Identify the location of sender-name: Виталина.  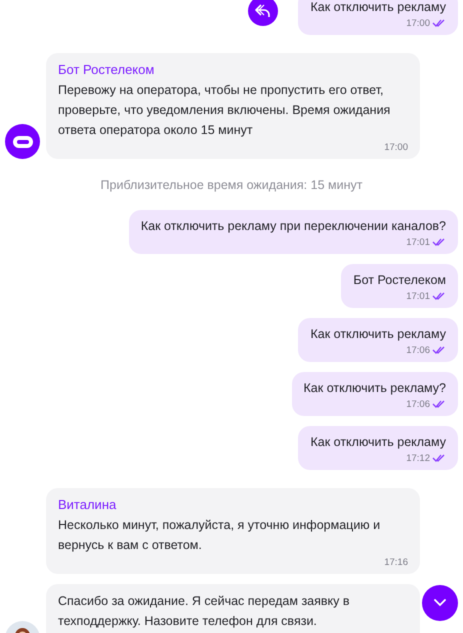
(88, 505).